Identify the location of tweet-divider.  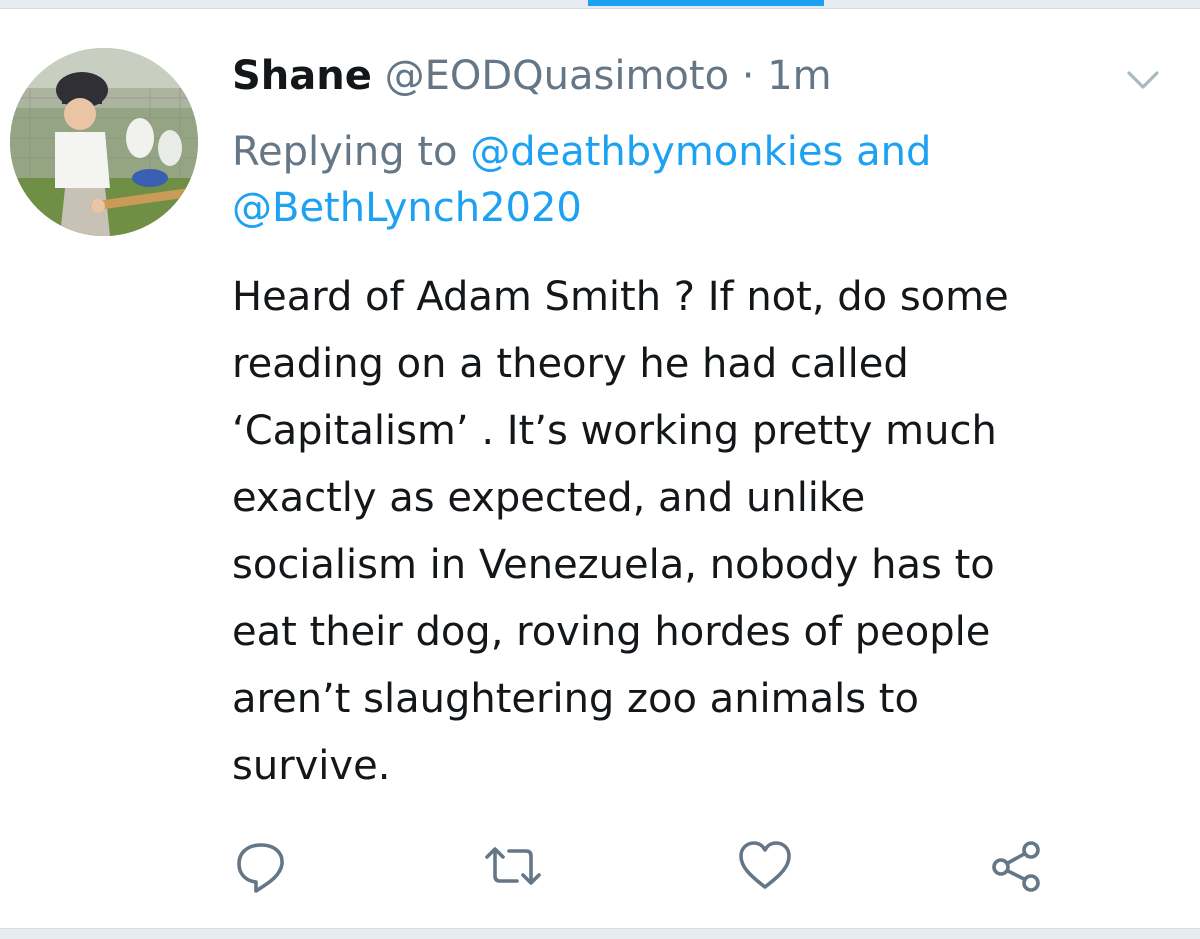
(600, 933).